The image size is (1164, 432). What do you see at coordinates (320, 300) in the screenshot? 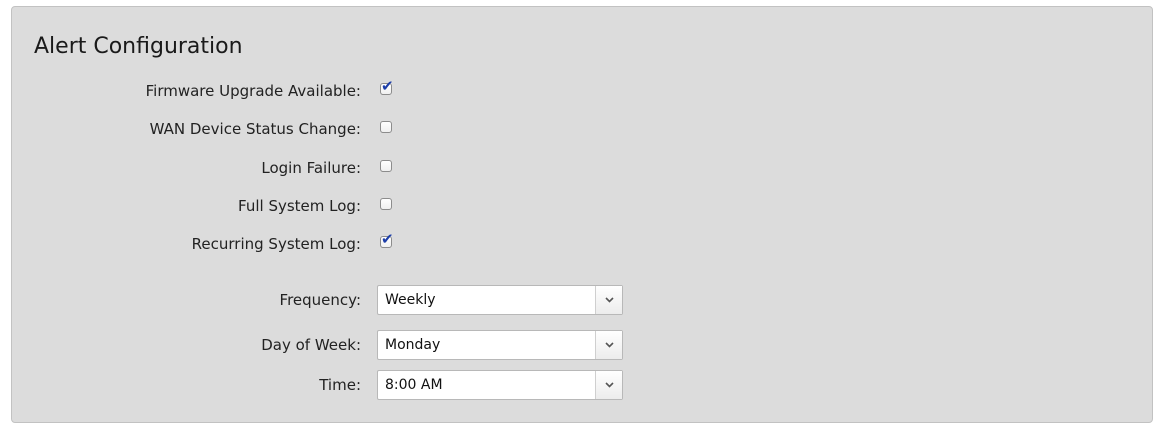
I see `frequency-label: Frequency:` at bounding box center [320, 300].